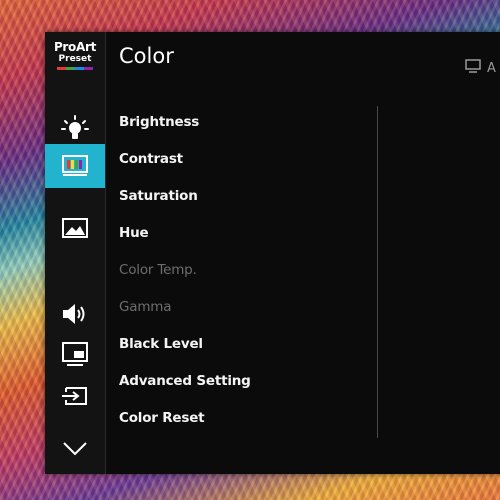 Image resolution: width=500 pixels, height=500 pixels. I want to click on sidebar-item-more, so click(75, 448).